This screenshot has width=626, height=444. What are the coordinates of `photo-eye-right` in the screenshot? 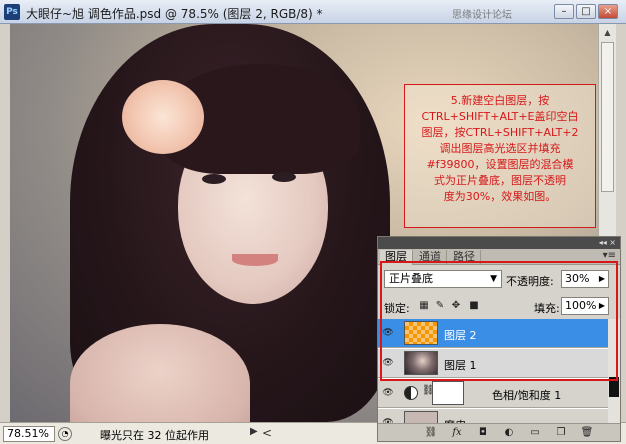 It's located at (284, 177).